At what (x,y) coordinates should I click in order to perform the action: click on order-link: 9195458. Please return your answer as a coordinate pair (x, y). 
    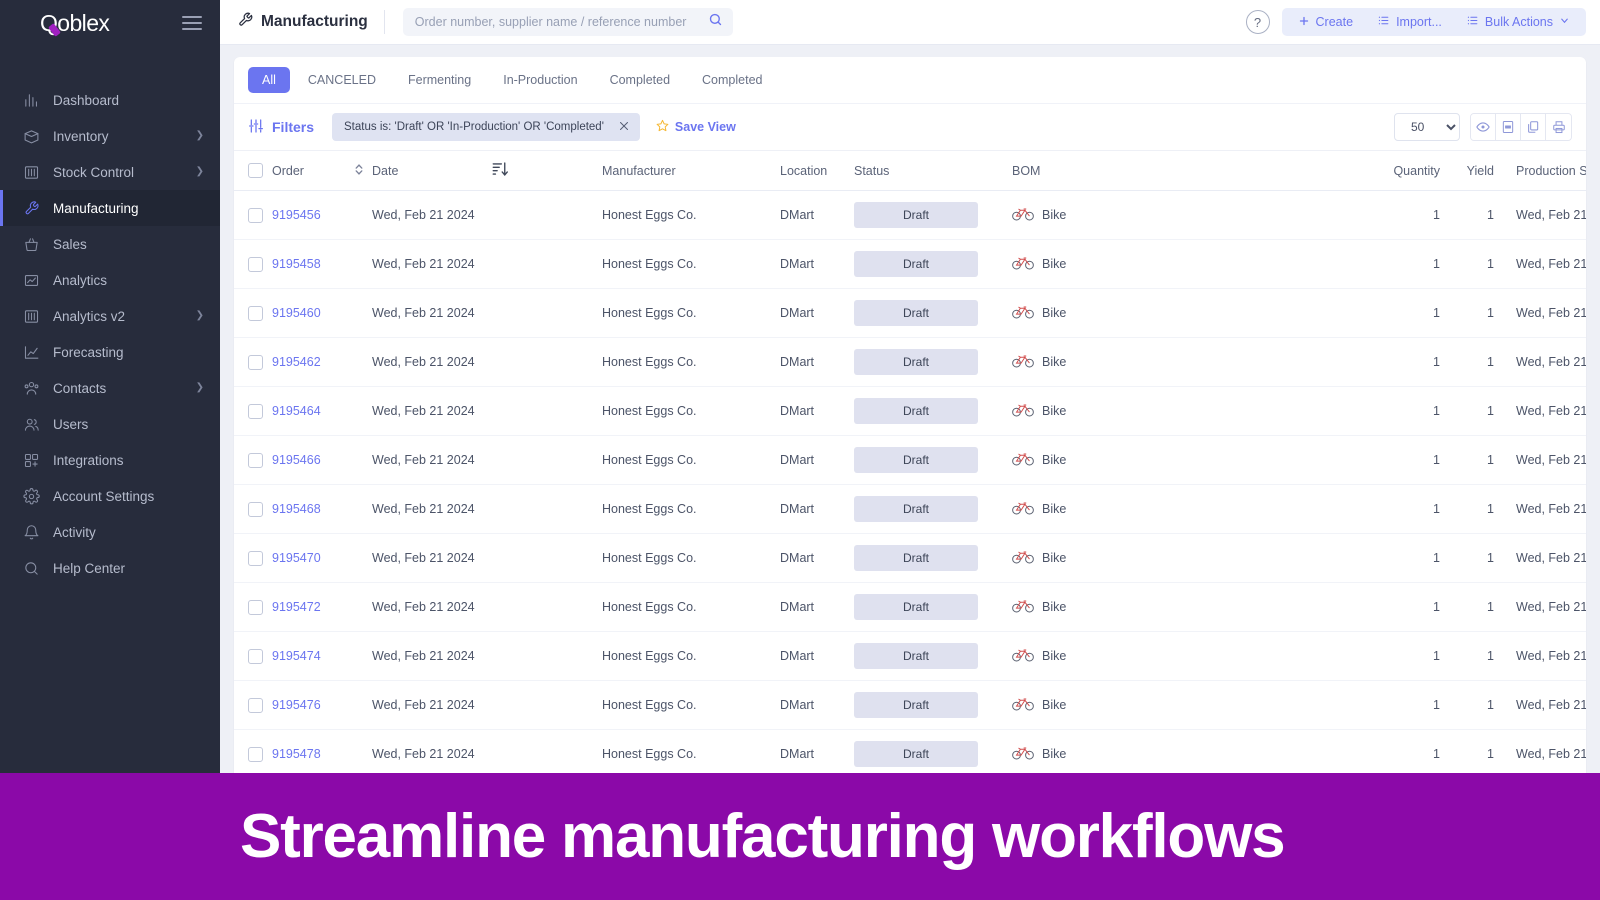
    Looking at the image, I should click on (296, 264).